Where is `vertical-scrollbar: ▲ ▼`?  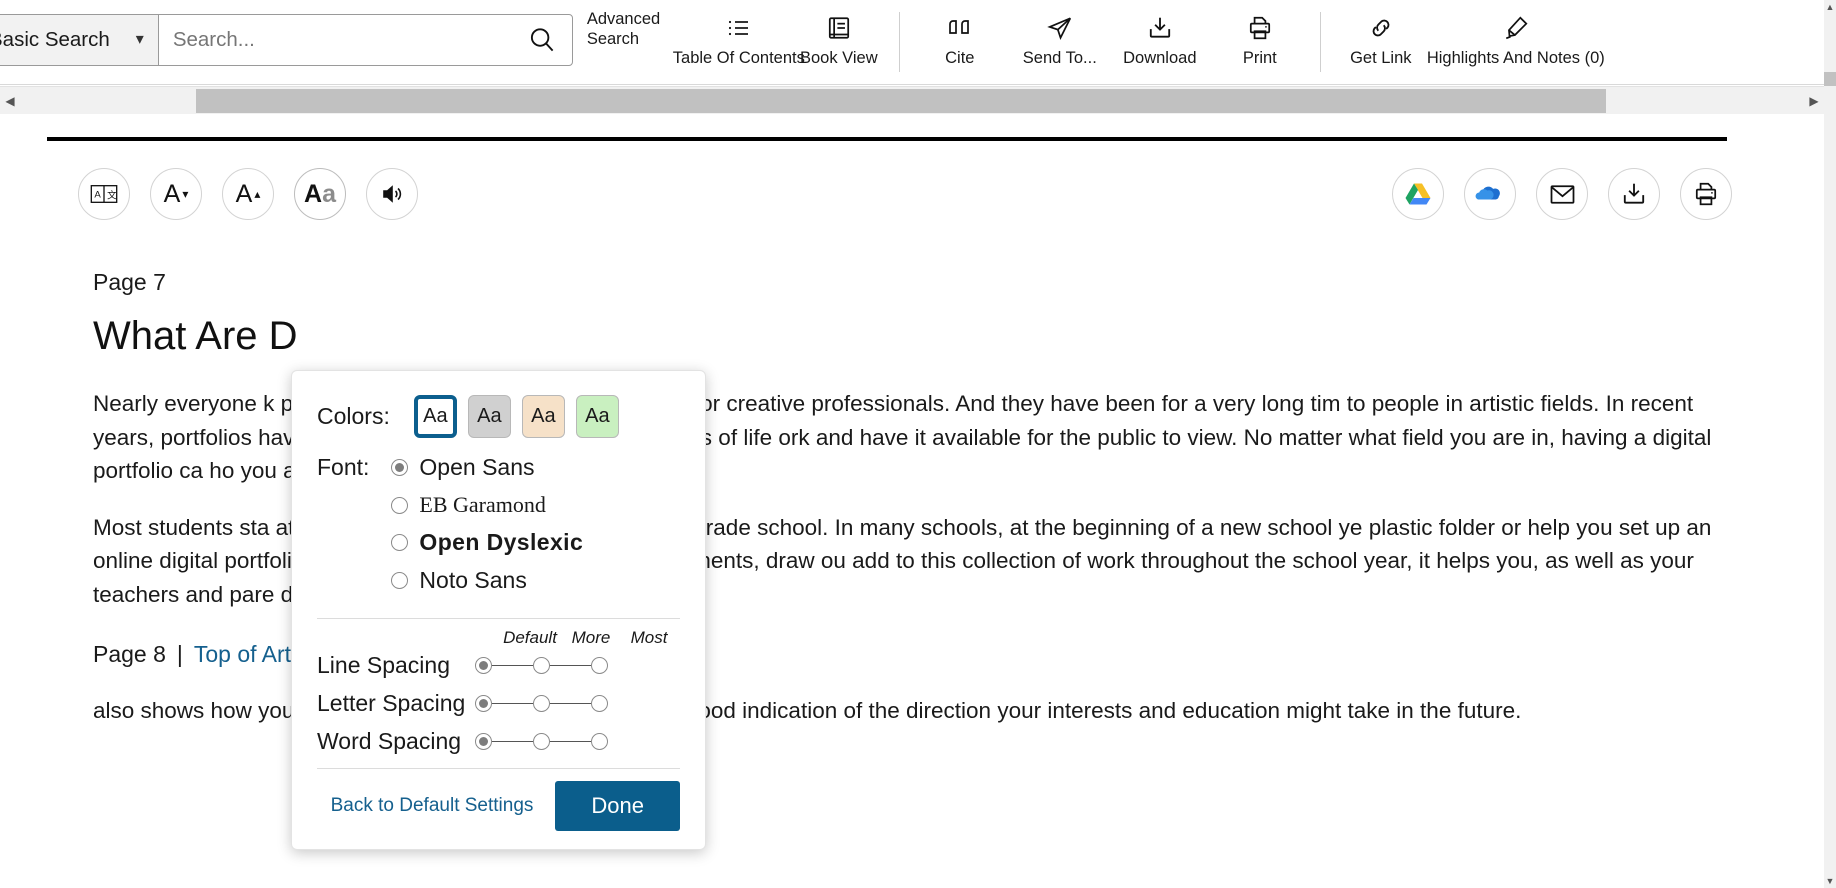
vertical-scrollbar: ▲ ▼ is located at coordinates (1830, 444).